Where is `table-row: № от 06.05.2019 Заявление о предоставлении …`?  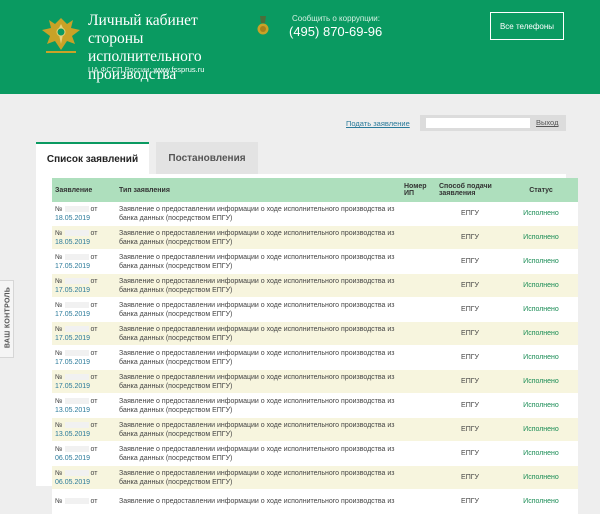 table-row: № от 06.05.2019 Заявление о предоставлении … is located at coordinates (315, 453).